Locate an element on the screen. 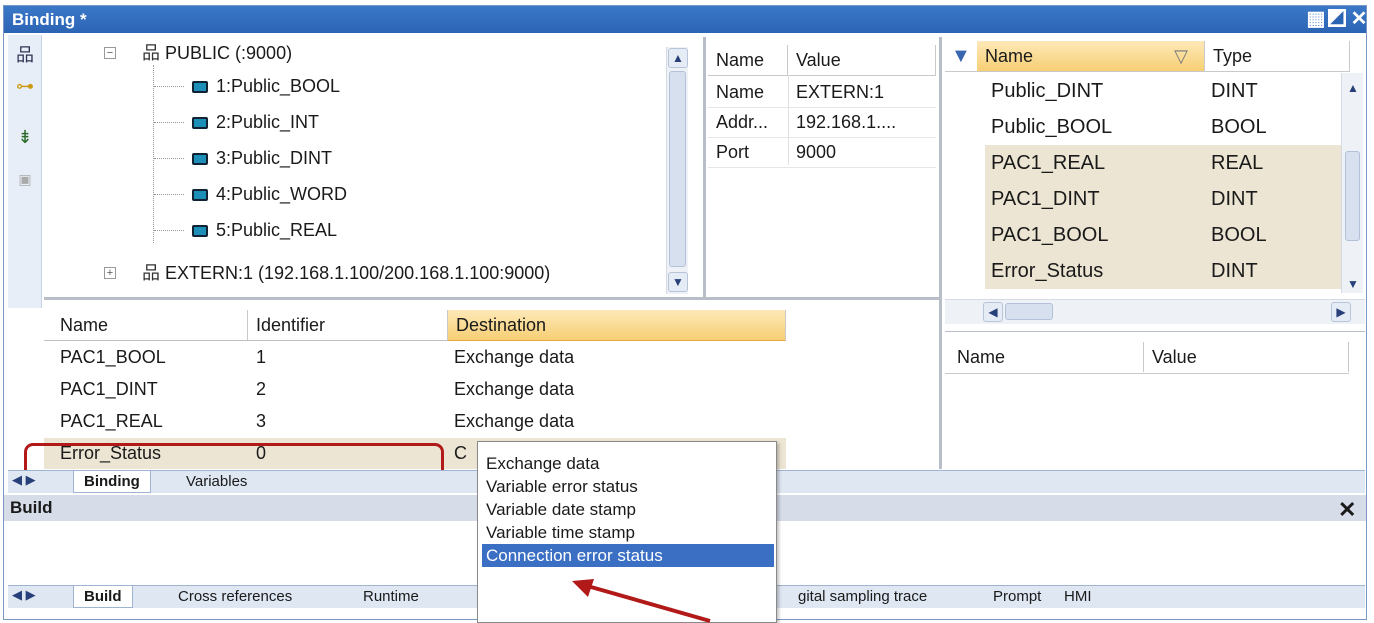 The width and height of the screenshot is (1374, 623). table-row: PAC1_REAL 3 Exchange data is located at coordinates (415, 421).